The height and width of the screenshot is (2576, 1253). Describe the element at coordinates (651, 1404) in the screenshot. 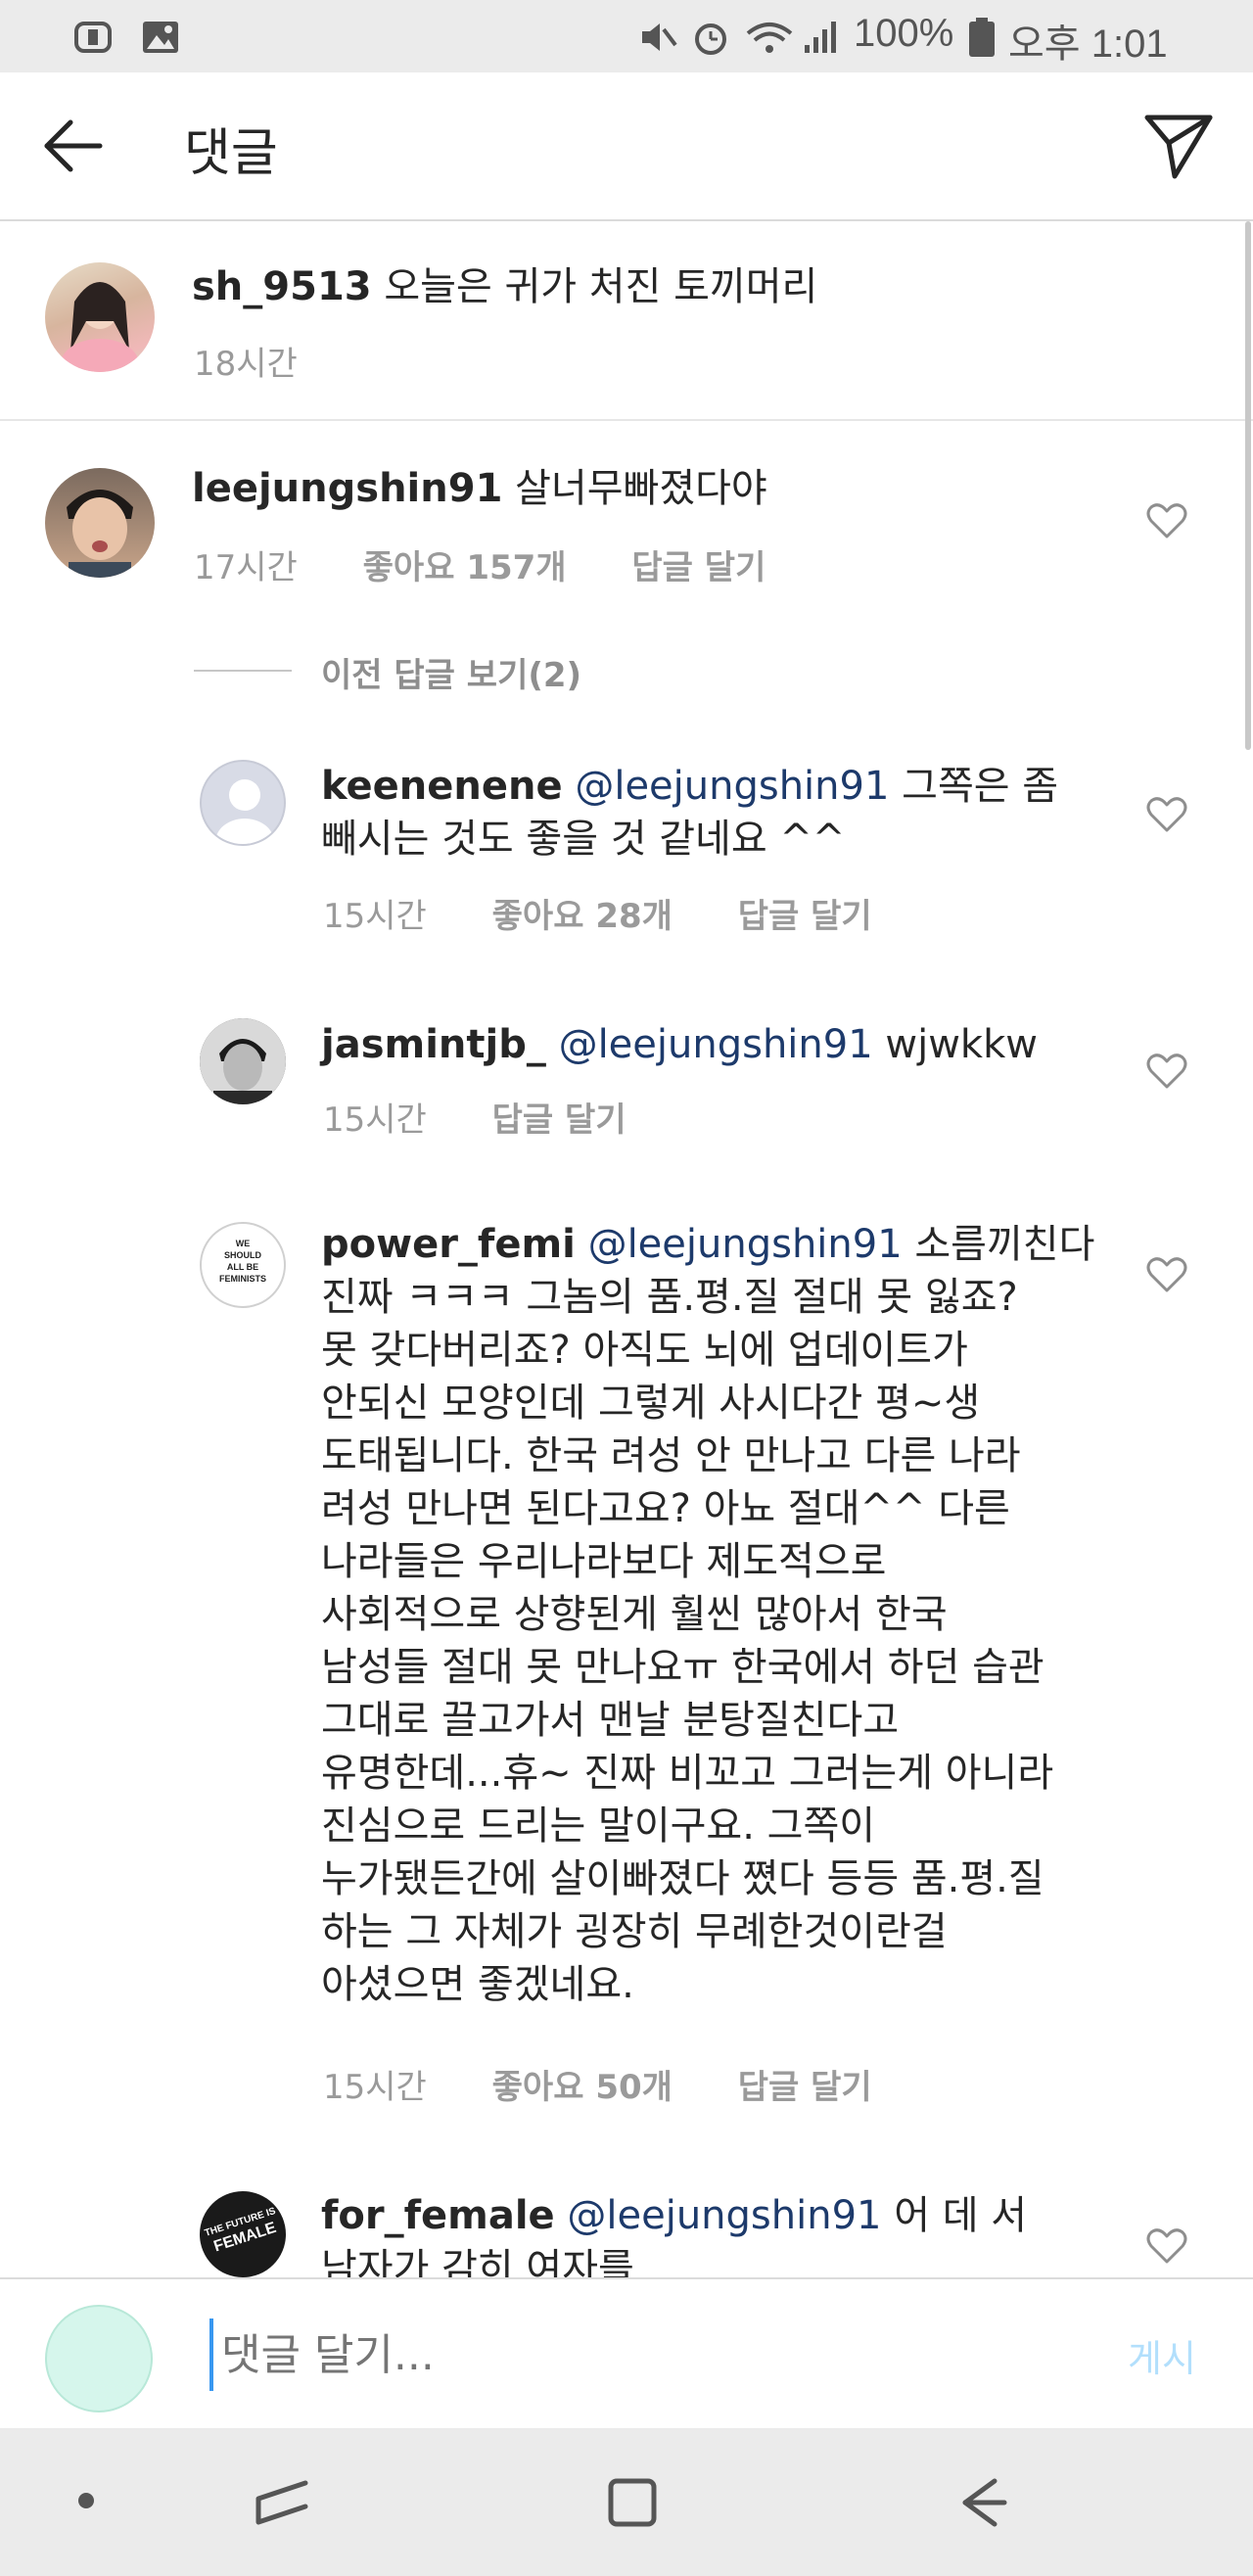

I see `reply-text-line: 안되신 모양인데 그렇게 사시다간 평~생` at that location.